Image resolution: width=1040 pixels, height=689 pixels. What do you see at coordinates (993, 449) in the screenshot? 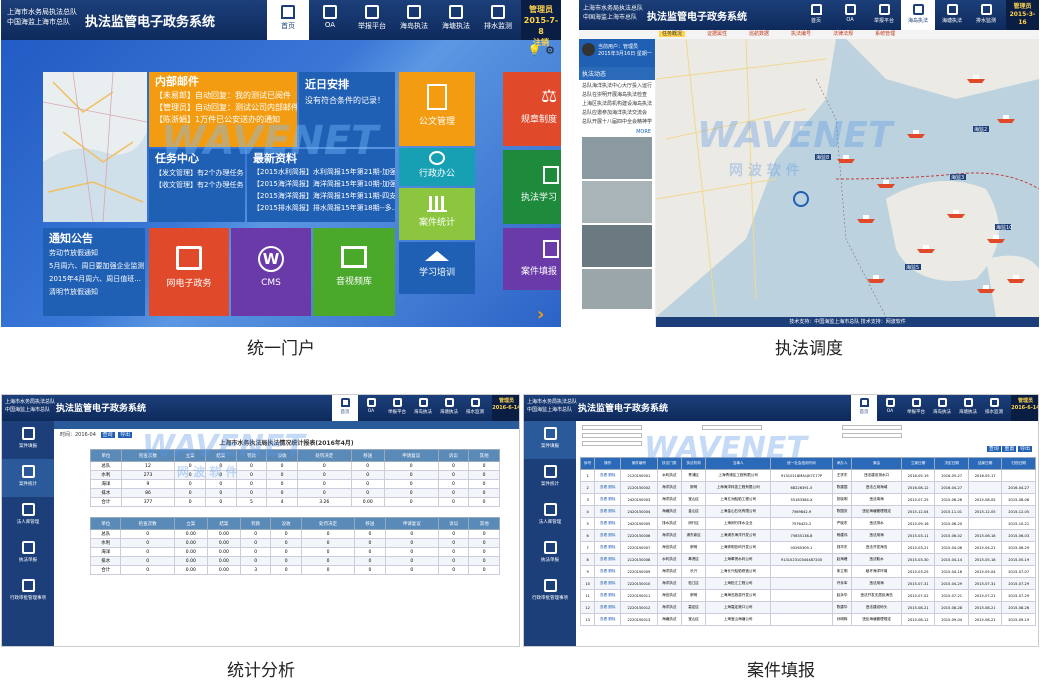
I see `search-button: 查询` at bounding box center [993, 449].